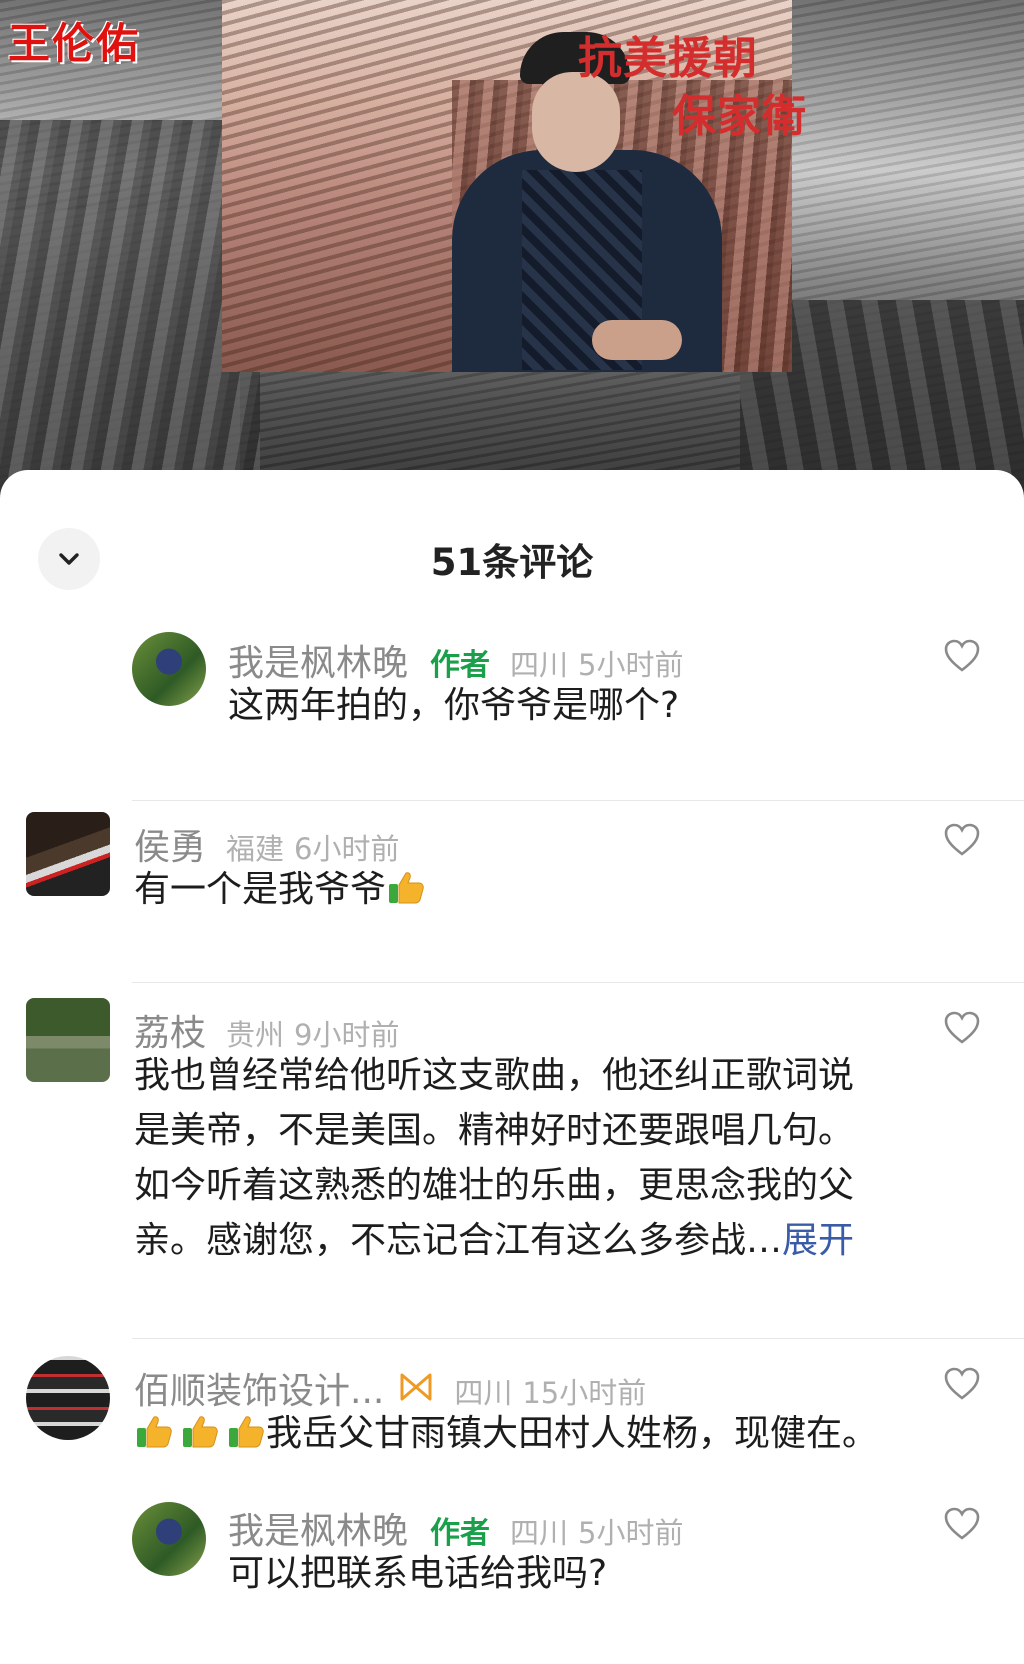 The height and width of the screenshot is (1664, 1024). What do you see at coordinates (512, 883) in the screenshot?
I see `comment-item: 侯勇 福建 6小时前 有一个是我爷爷` at bounding box center [512, 883].